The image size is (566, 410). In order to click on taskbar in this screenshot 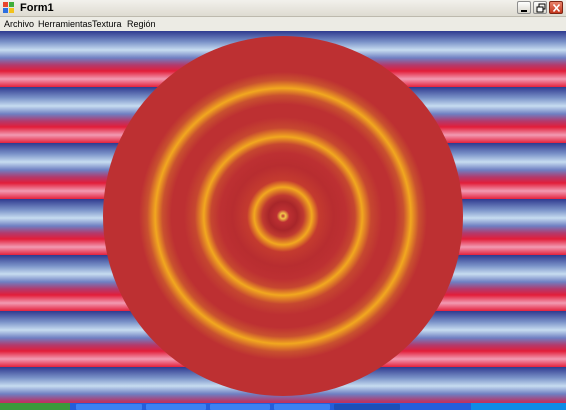, I will do `click(283, 406)`.